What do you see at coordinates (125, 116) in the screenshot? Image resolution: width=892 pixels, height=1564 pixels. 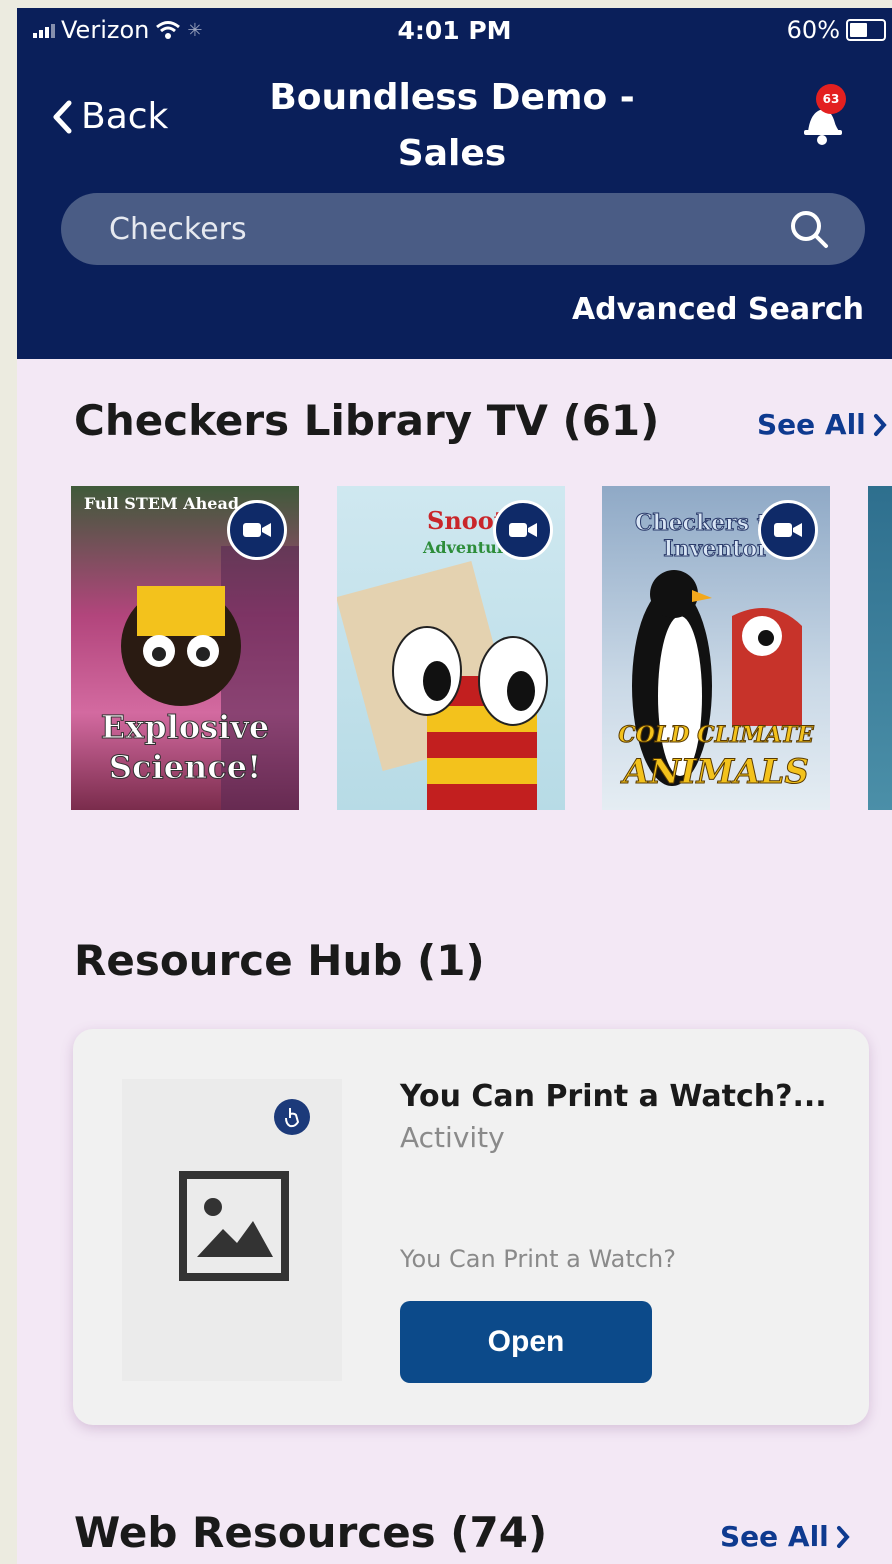 I see `back-label: Back` at bounding box center [125, 116].